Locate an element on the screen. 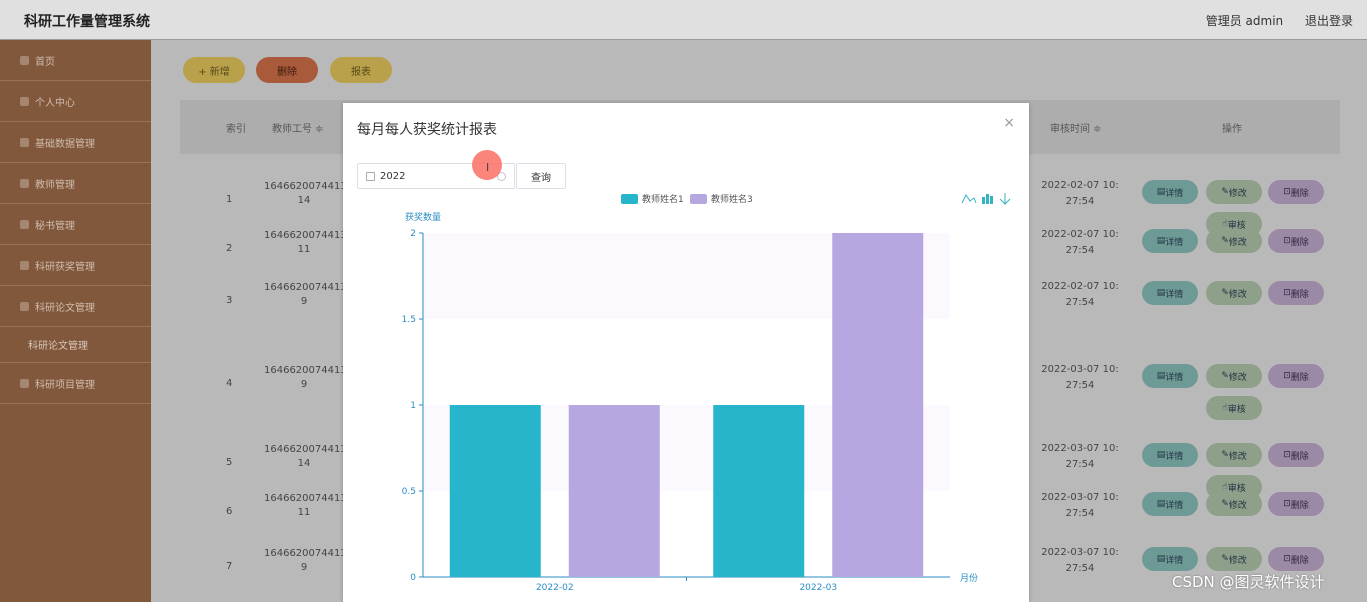 The width and height of the screenshot is (1367, 602). sidebar-item-basic-data: 基础数据管理 is located at coordinates (75, 142).